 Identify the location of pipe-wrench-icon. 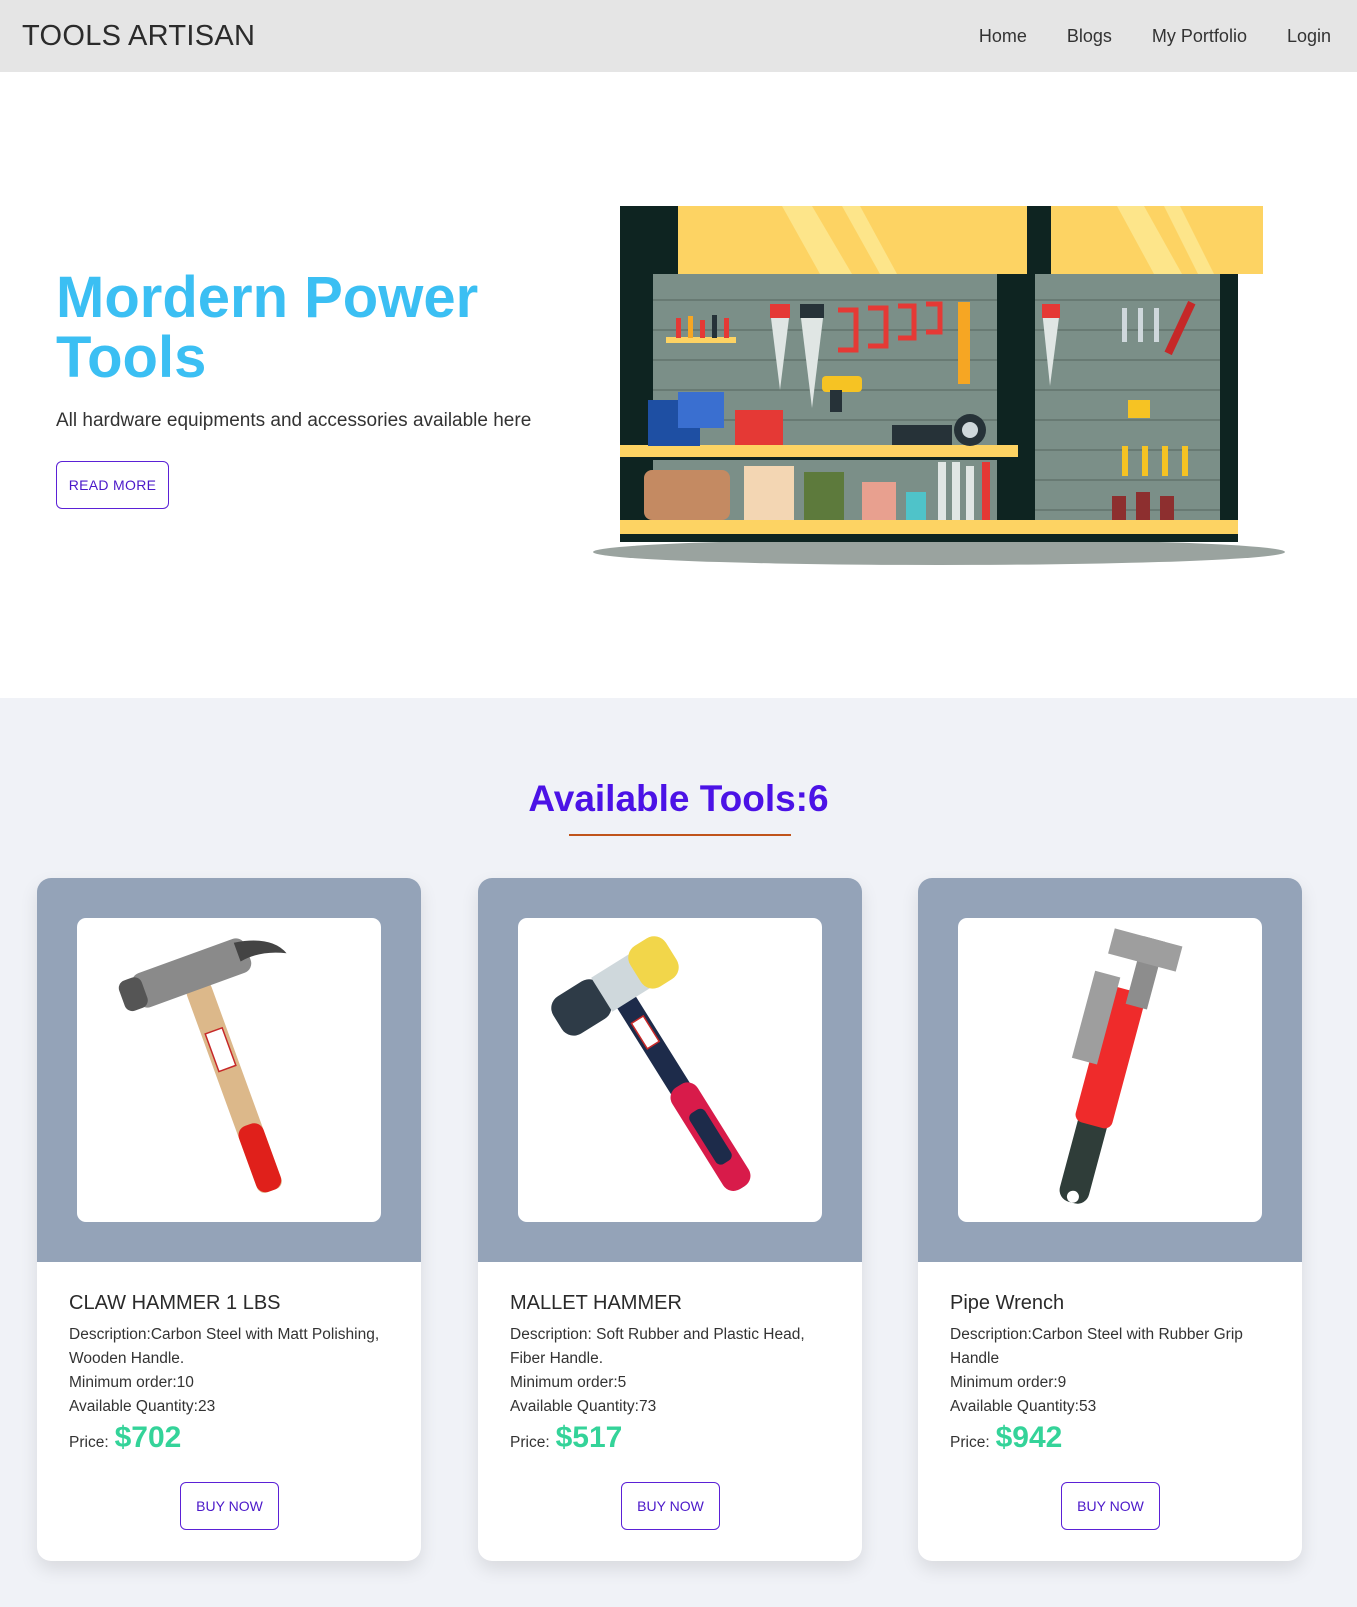
(1121, 1066).